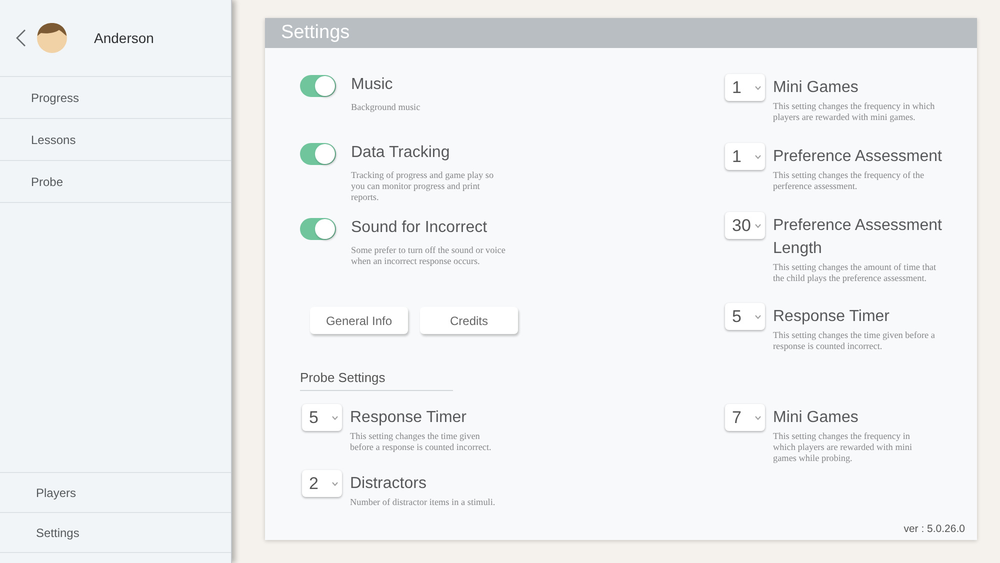 The width and height of the screenshot is (1000, 563). Describe the element at coordinates (857, 157) in the screenshot. I see `setting-title: Preference Assessment` at that location.